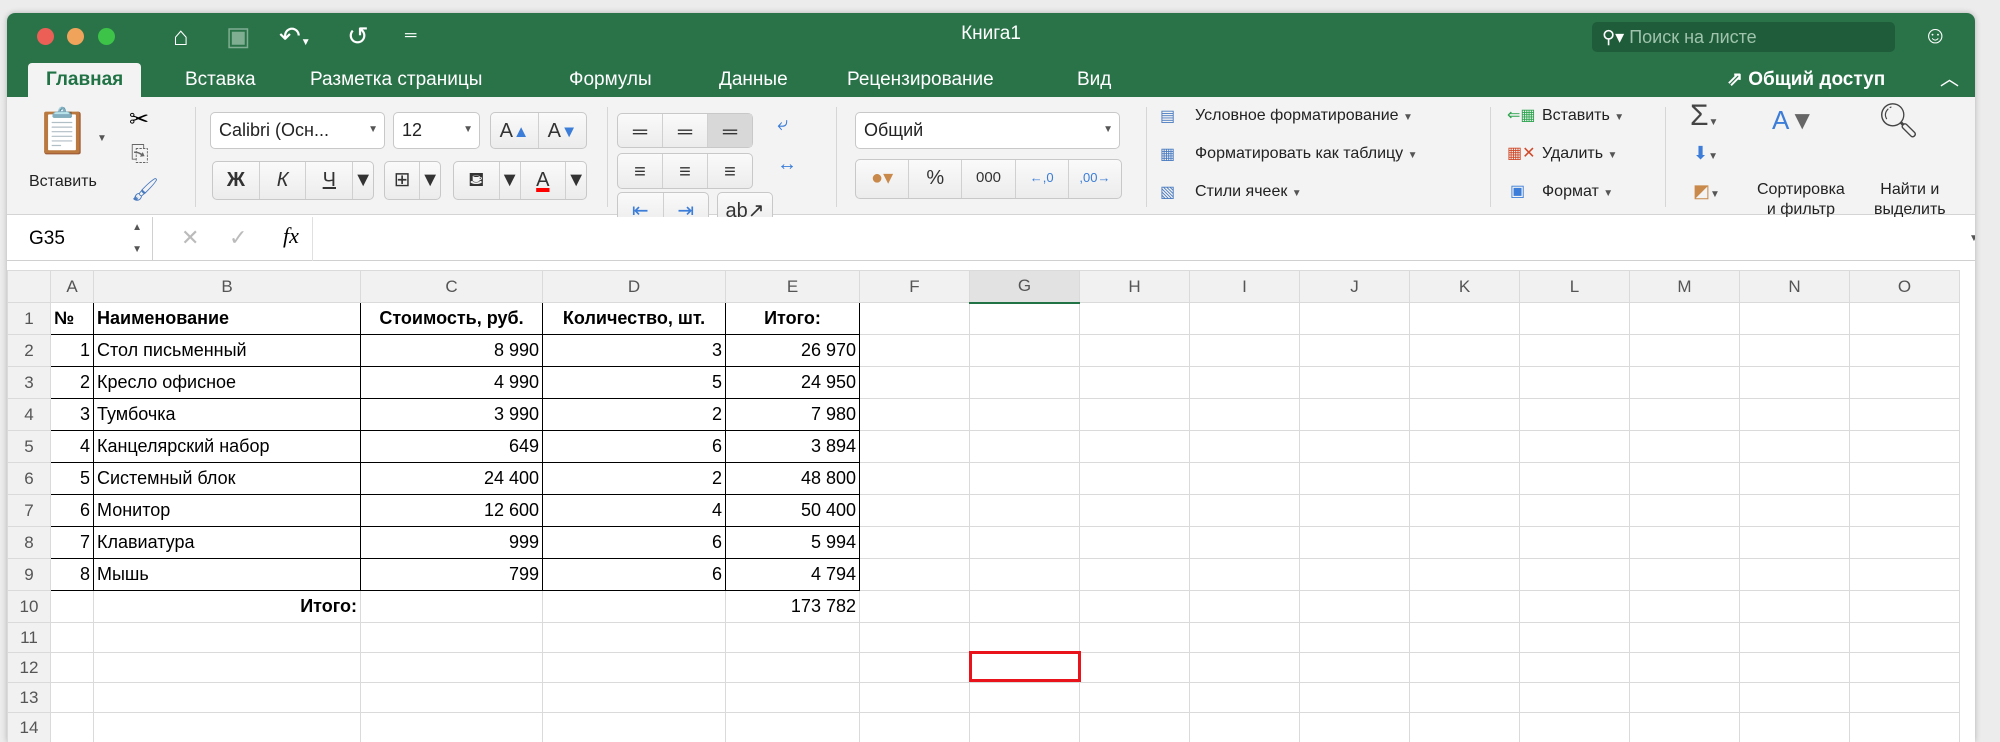 The height and width of the screenshot is (742, 2000). I want to click on cell-N4, so click(1794, 414).